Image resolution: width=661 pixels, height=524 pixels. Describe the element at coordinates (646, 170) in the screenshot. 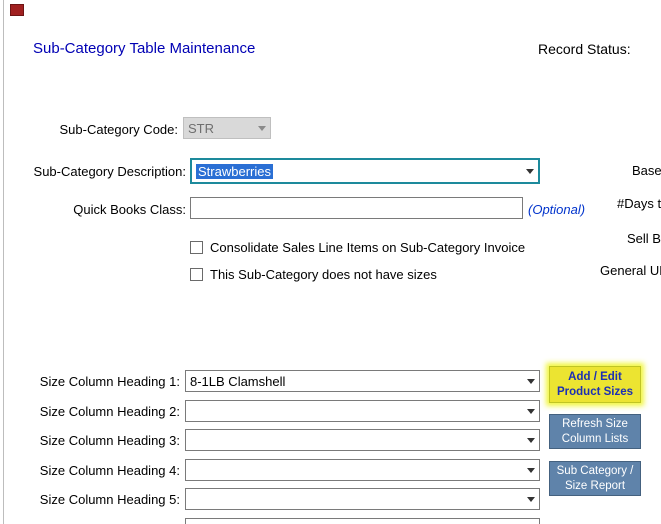

I see `base-label: Base` at that location.